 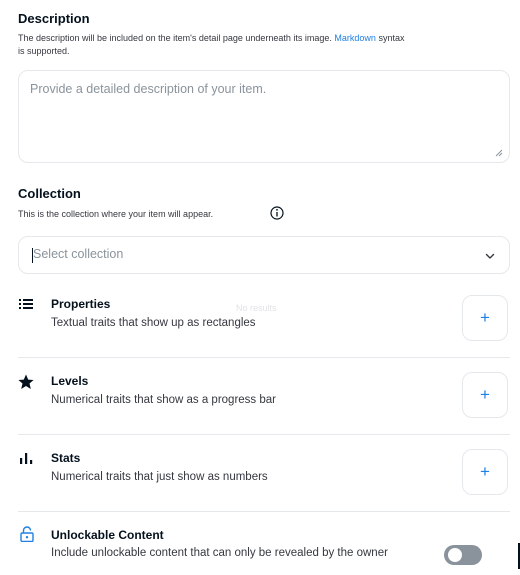 I want to click on unlockable-toggle, so click(x=463, y=555).